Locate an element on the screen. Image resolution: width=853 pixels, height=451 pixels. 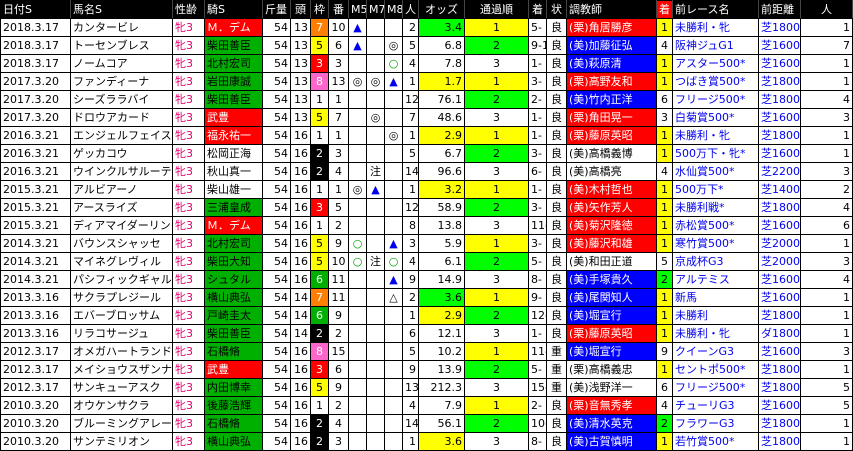
col-date: 日付S is located at coordinates (35, 9).